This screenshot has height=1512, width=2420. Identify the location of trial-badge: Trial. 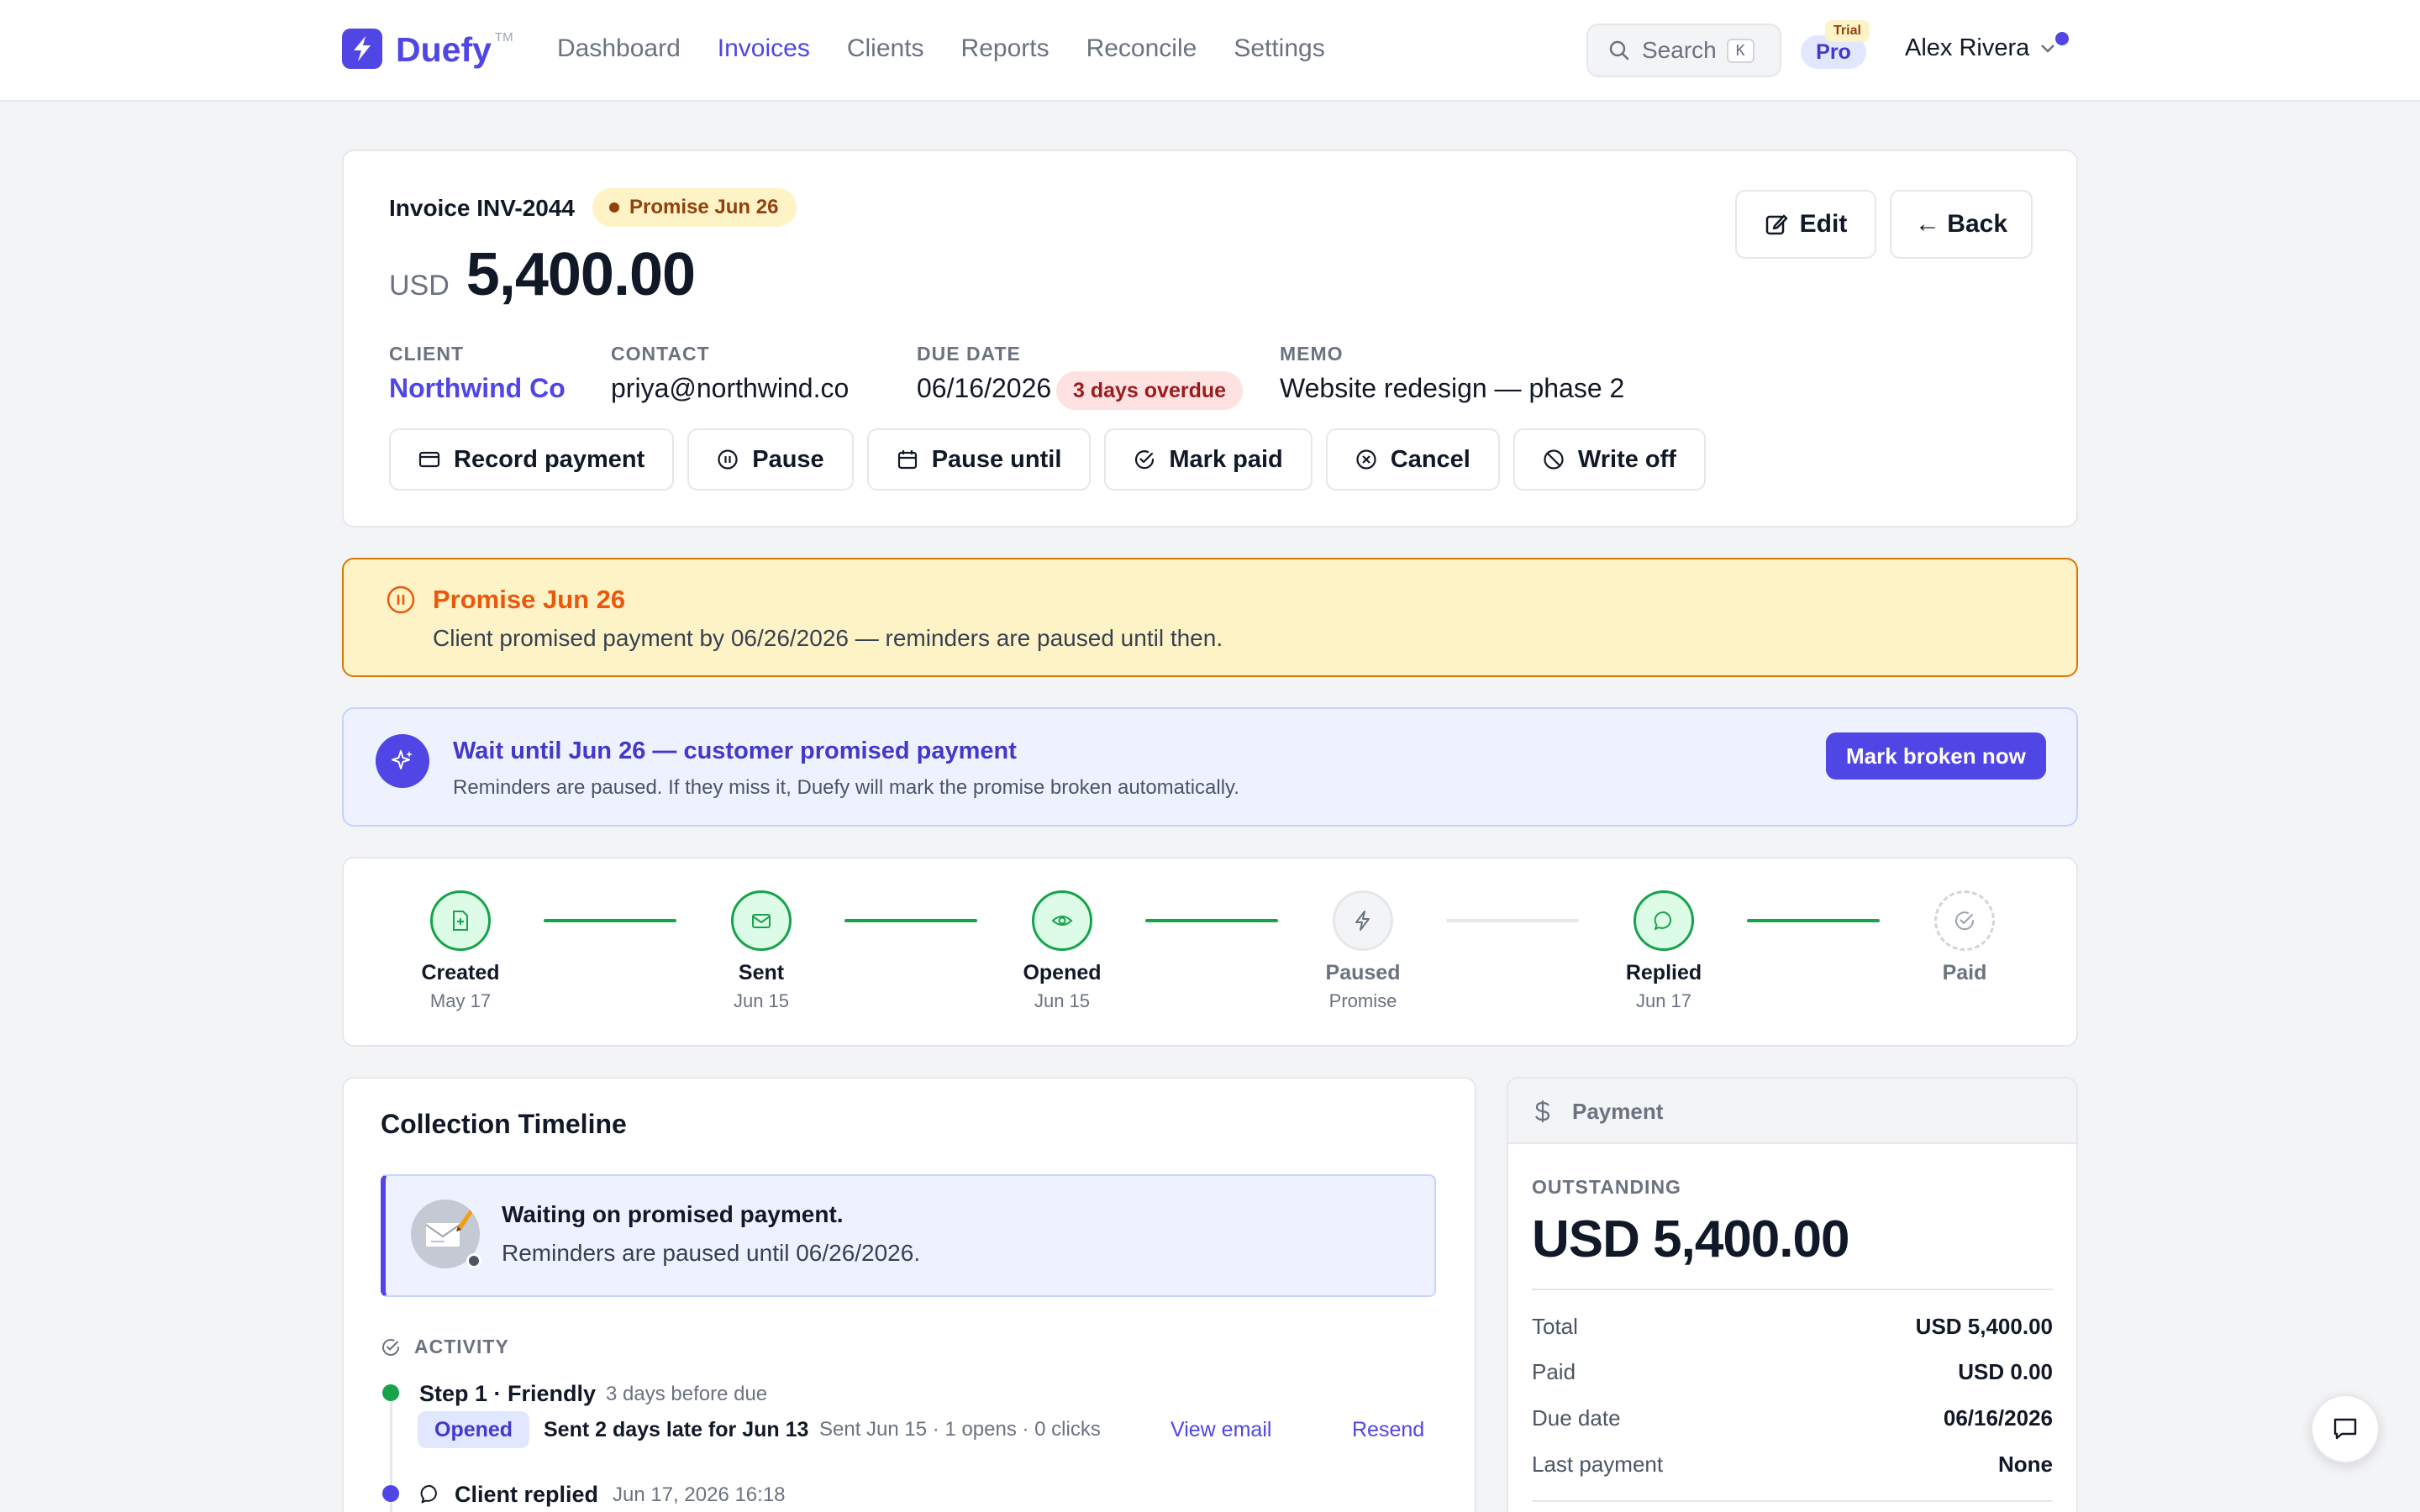
(1848, 31).